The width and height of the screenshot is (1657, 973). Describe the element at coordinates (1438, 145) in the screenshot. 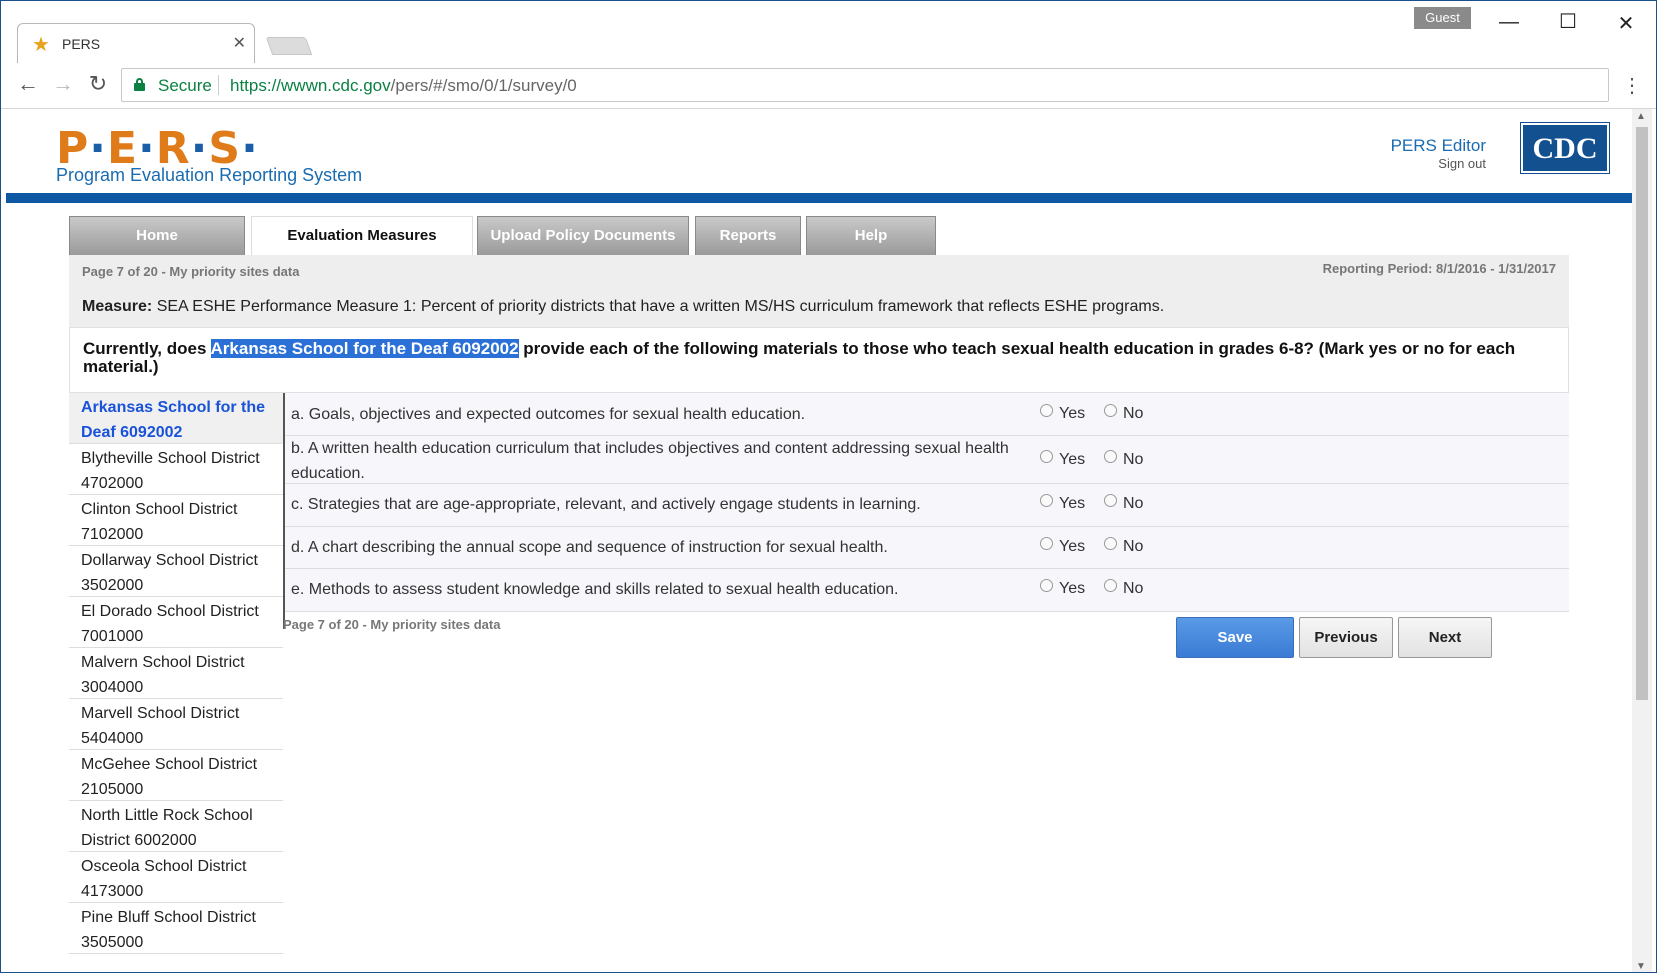

I see `user-name: PERS Editor` at that location.